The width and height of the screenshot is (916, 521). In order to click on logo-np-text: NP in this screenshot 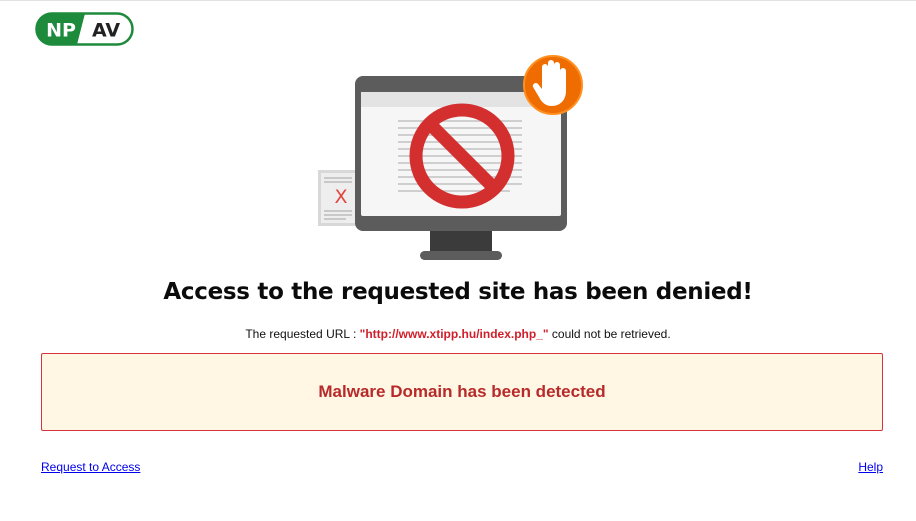, I will do `click(61, 31)`.